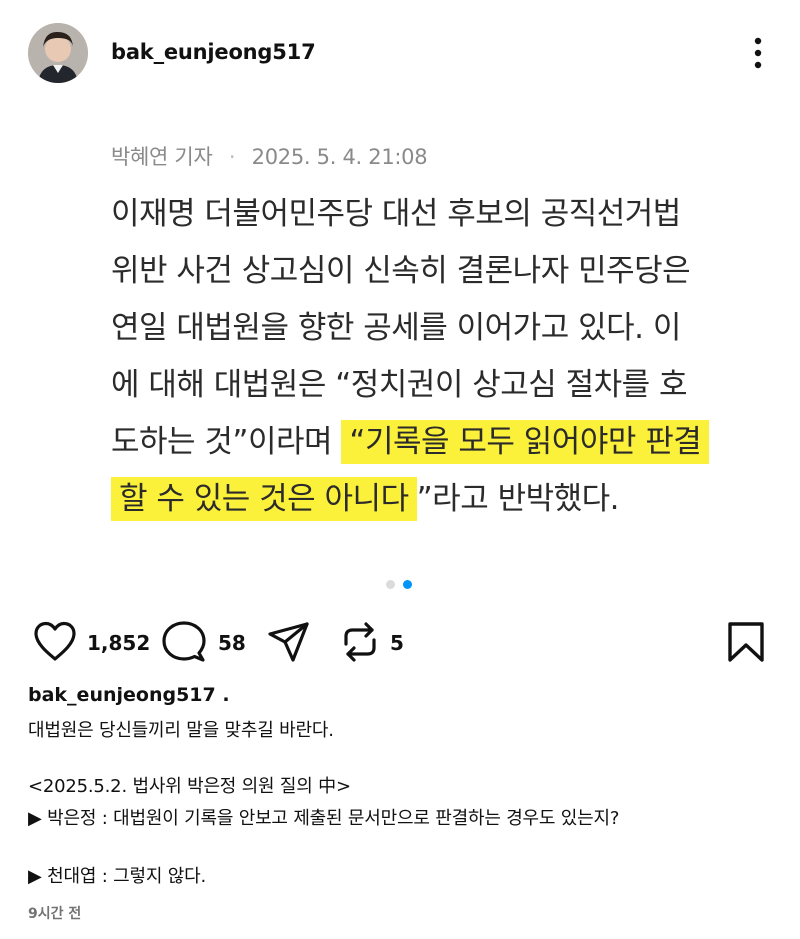 The image size is (800, 939). What do you see at coordinates (396, 214) in the screenshot?
I see `article-line: 이재명 더불어민주당 대선 후보의 공직선거법` at bounding box center [396, 214].